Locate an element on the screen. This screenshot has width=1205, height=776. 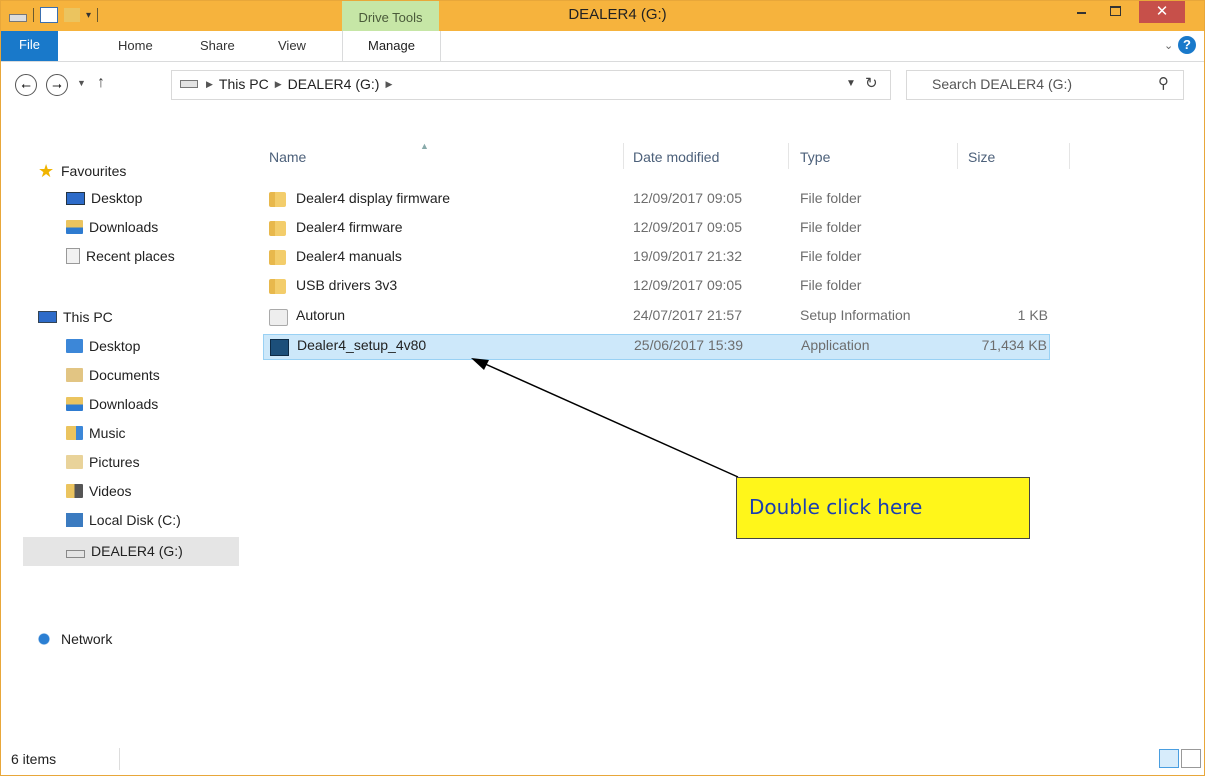
status-bar: 6 items is located at coordinates (602, 759).